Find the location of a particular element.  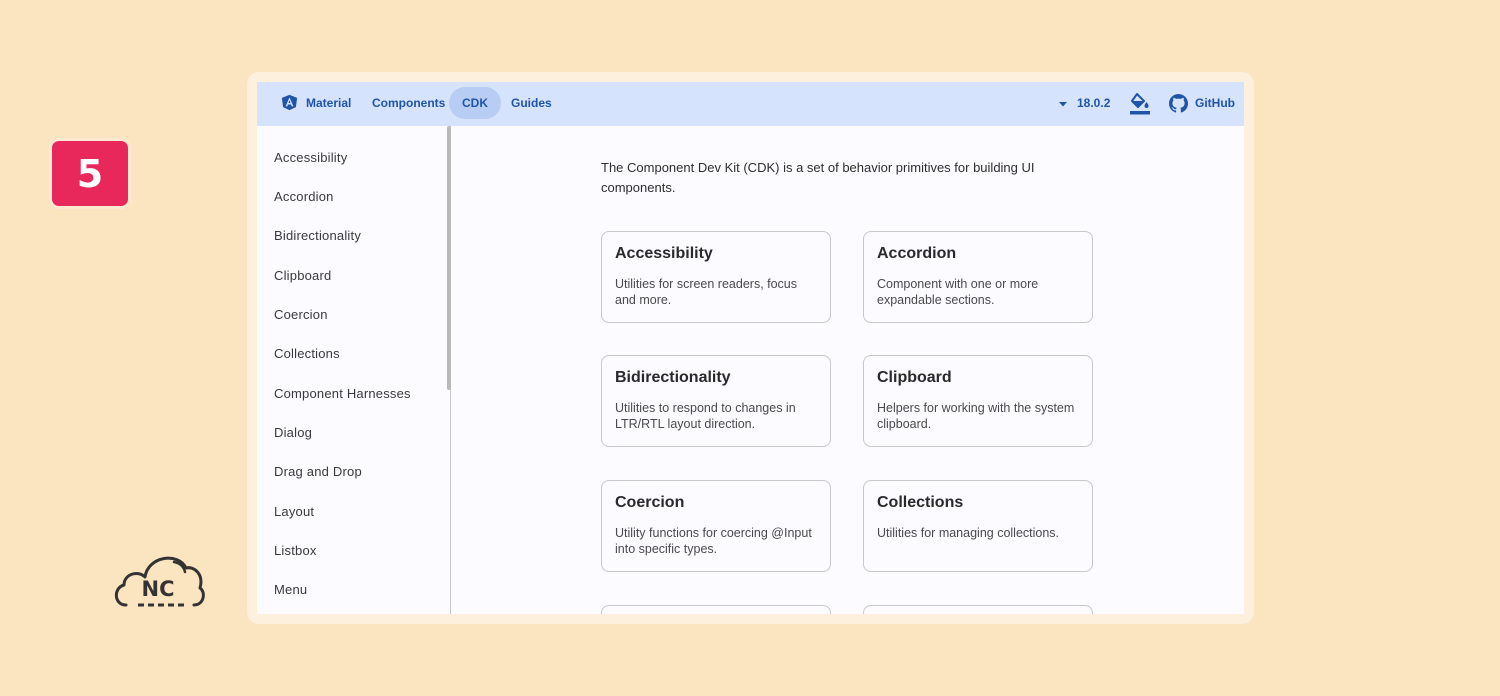

card-partial-right is located at coordinates (978, 609).